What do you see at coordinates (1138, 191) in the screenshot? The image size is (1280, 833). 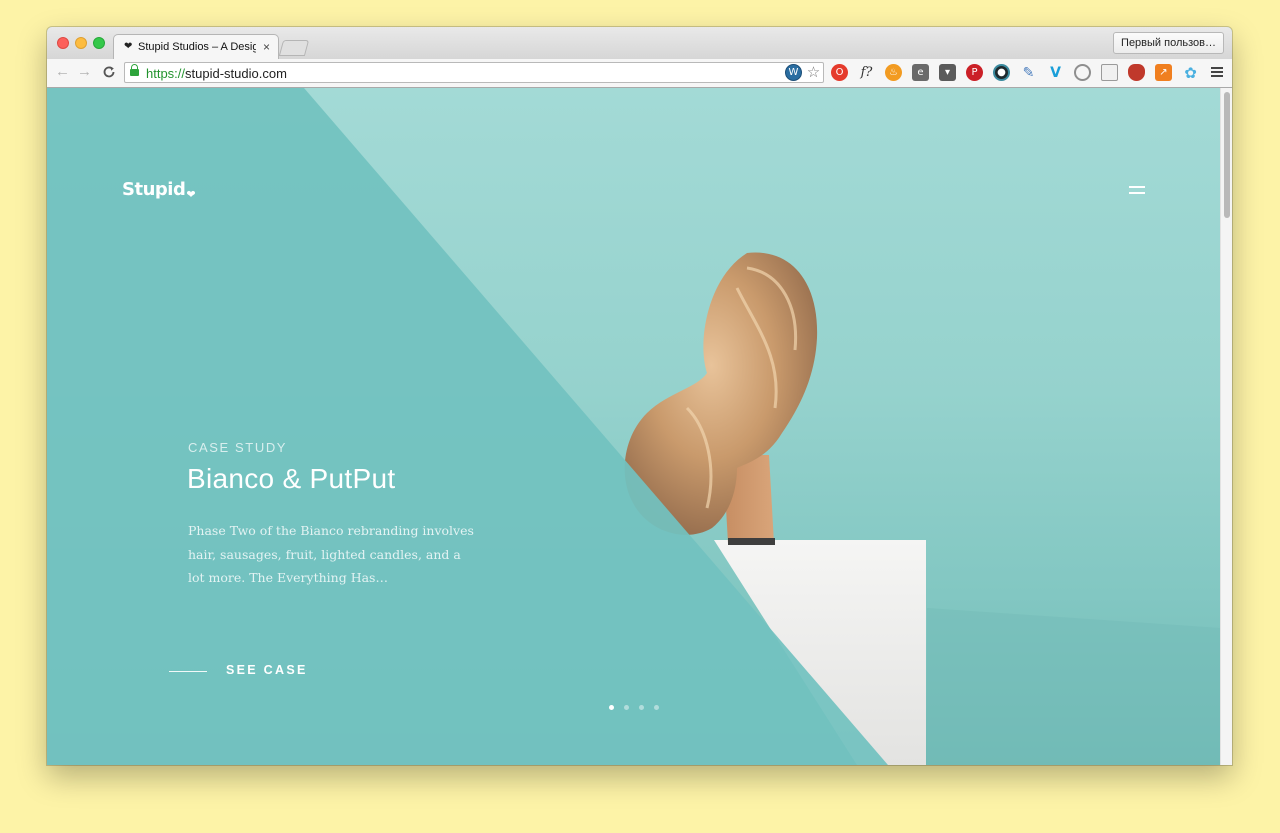 I see `hamburger-menu-icon` at bounding box center [1138, 191].